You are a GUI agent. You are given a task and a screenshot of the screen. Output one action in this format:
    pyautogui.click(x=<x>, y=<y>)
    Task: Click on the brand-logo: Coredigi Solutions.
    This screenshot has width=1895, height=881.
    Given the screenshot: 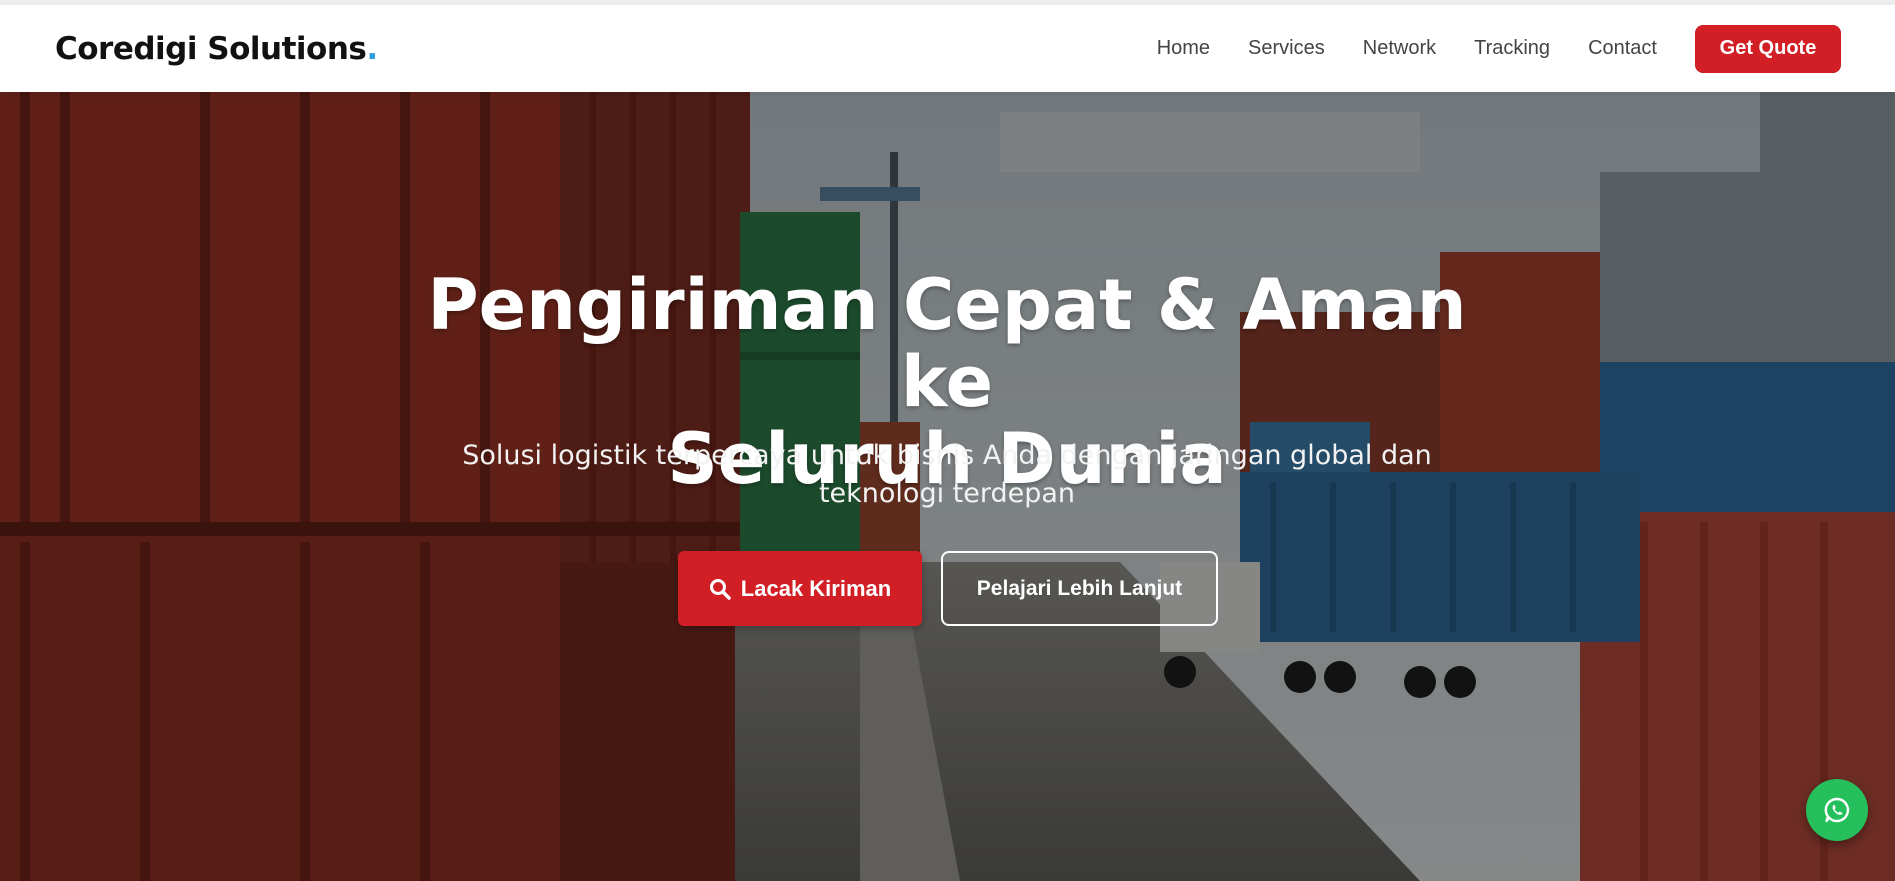 What is the action you would take?
    pyautogui.click(x=216, y=49)
    